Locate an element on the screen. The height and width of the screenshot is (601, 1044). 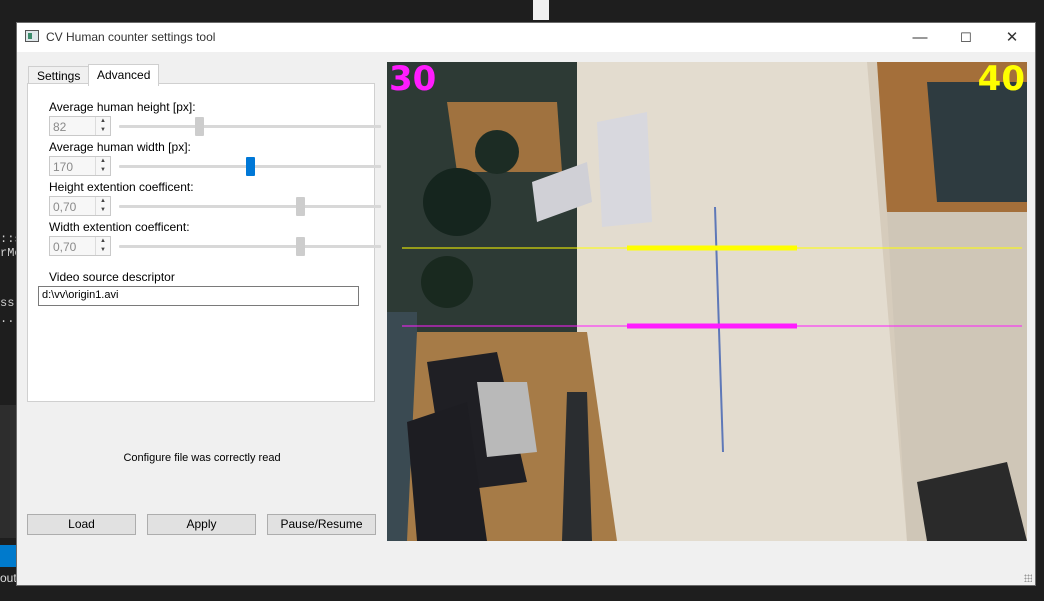
video-source-input: d:\vv\origin1.avi is located at coordinates (198, 296).